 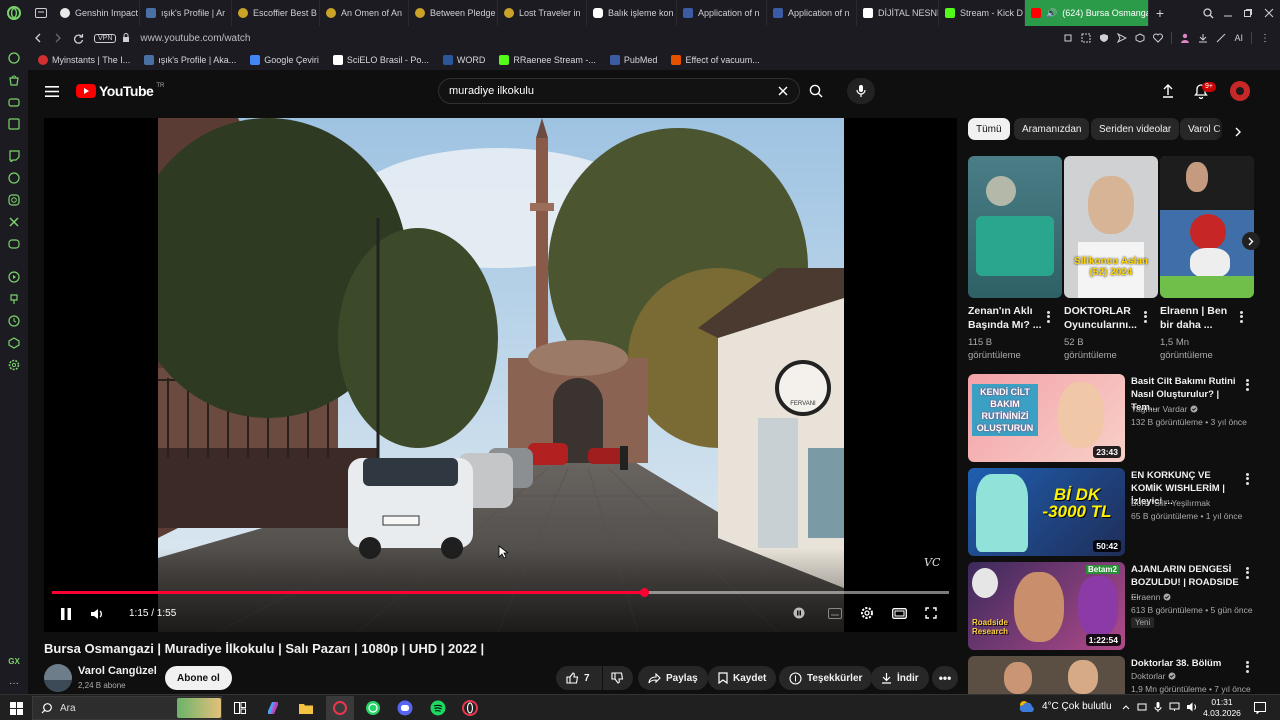 I want to click on video-channel-name: Bora "Slit" Yeşilırmak, so click(x=1170, y=503).